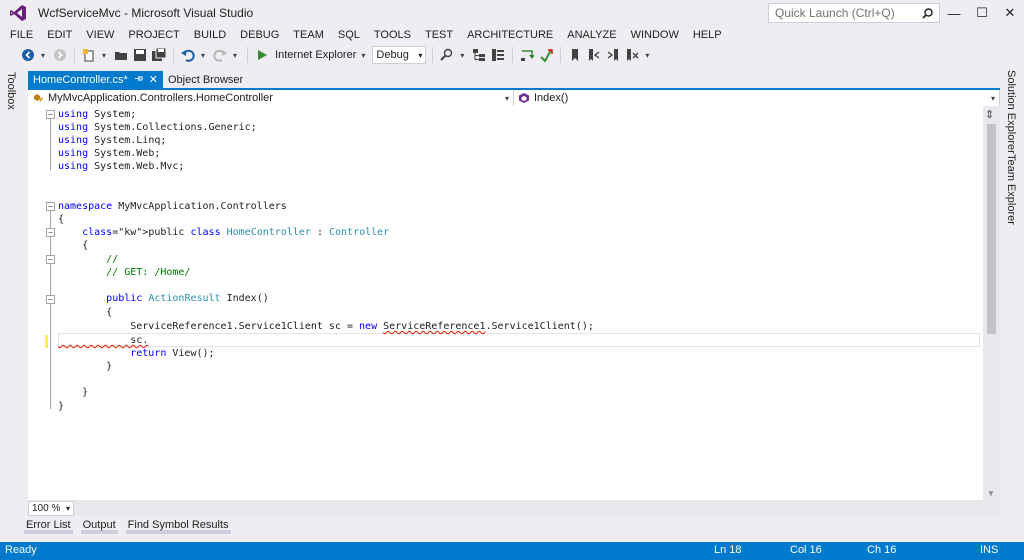 This screenshot has width=1024, height=560. Describe the element at coordinates (124, 272) in the screenshot. I see `code-comment: // GET: /Home/` at that location.